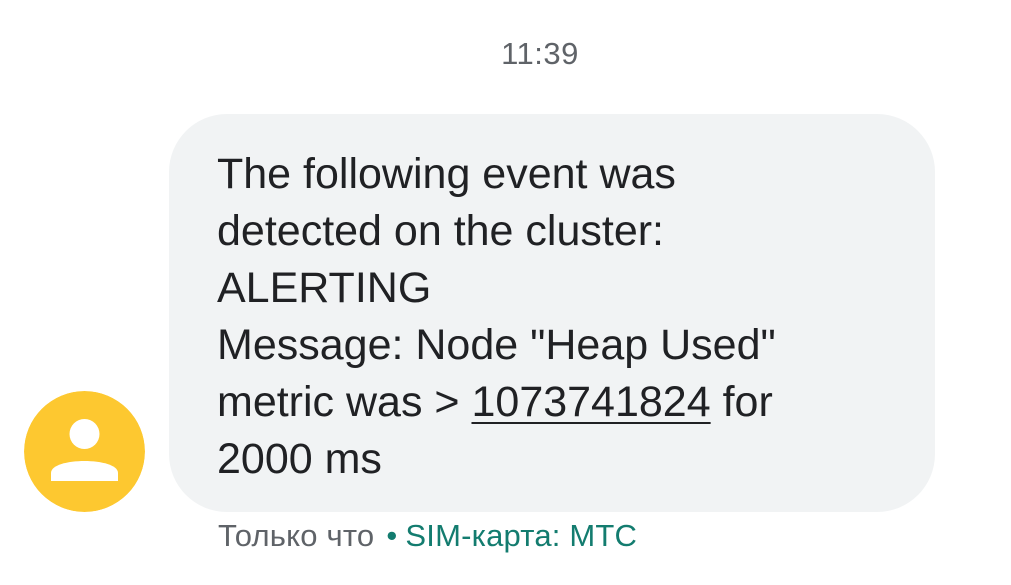 Image resolution: width=1011 pixels, height=585 pixels. Describe the element at coordinates (299, 459) in the screenshot. I see `message-line-6: 2000 ms` at that location.